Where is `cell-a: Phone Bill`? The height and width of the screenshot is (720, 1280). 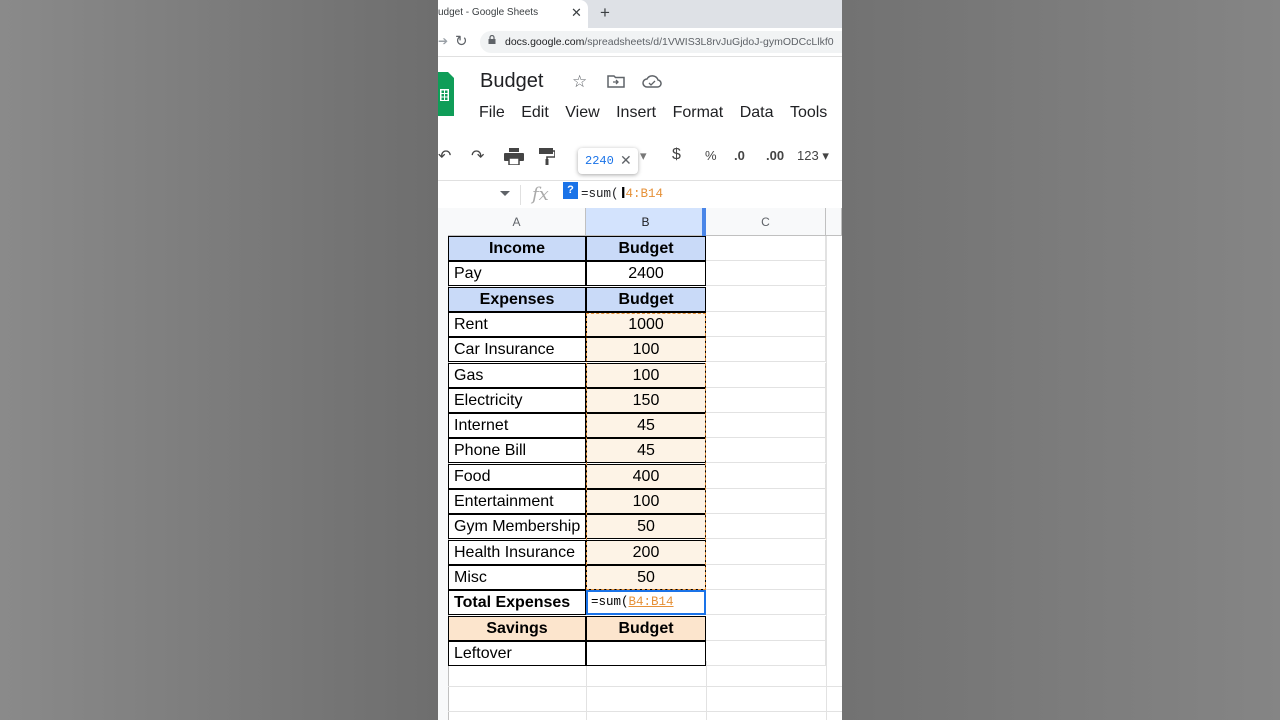
cell-a: Phone Bill is located at coordinates (517, 451).